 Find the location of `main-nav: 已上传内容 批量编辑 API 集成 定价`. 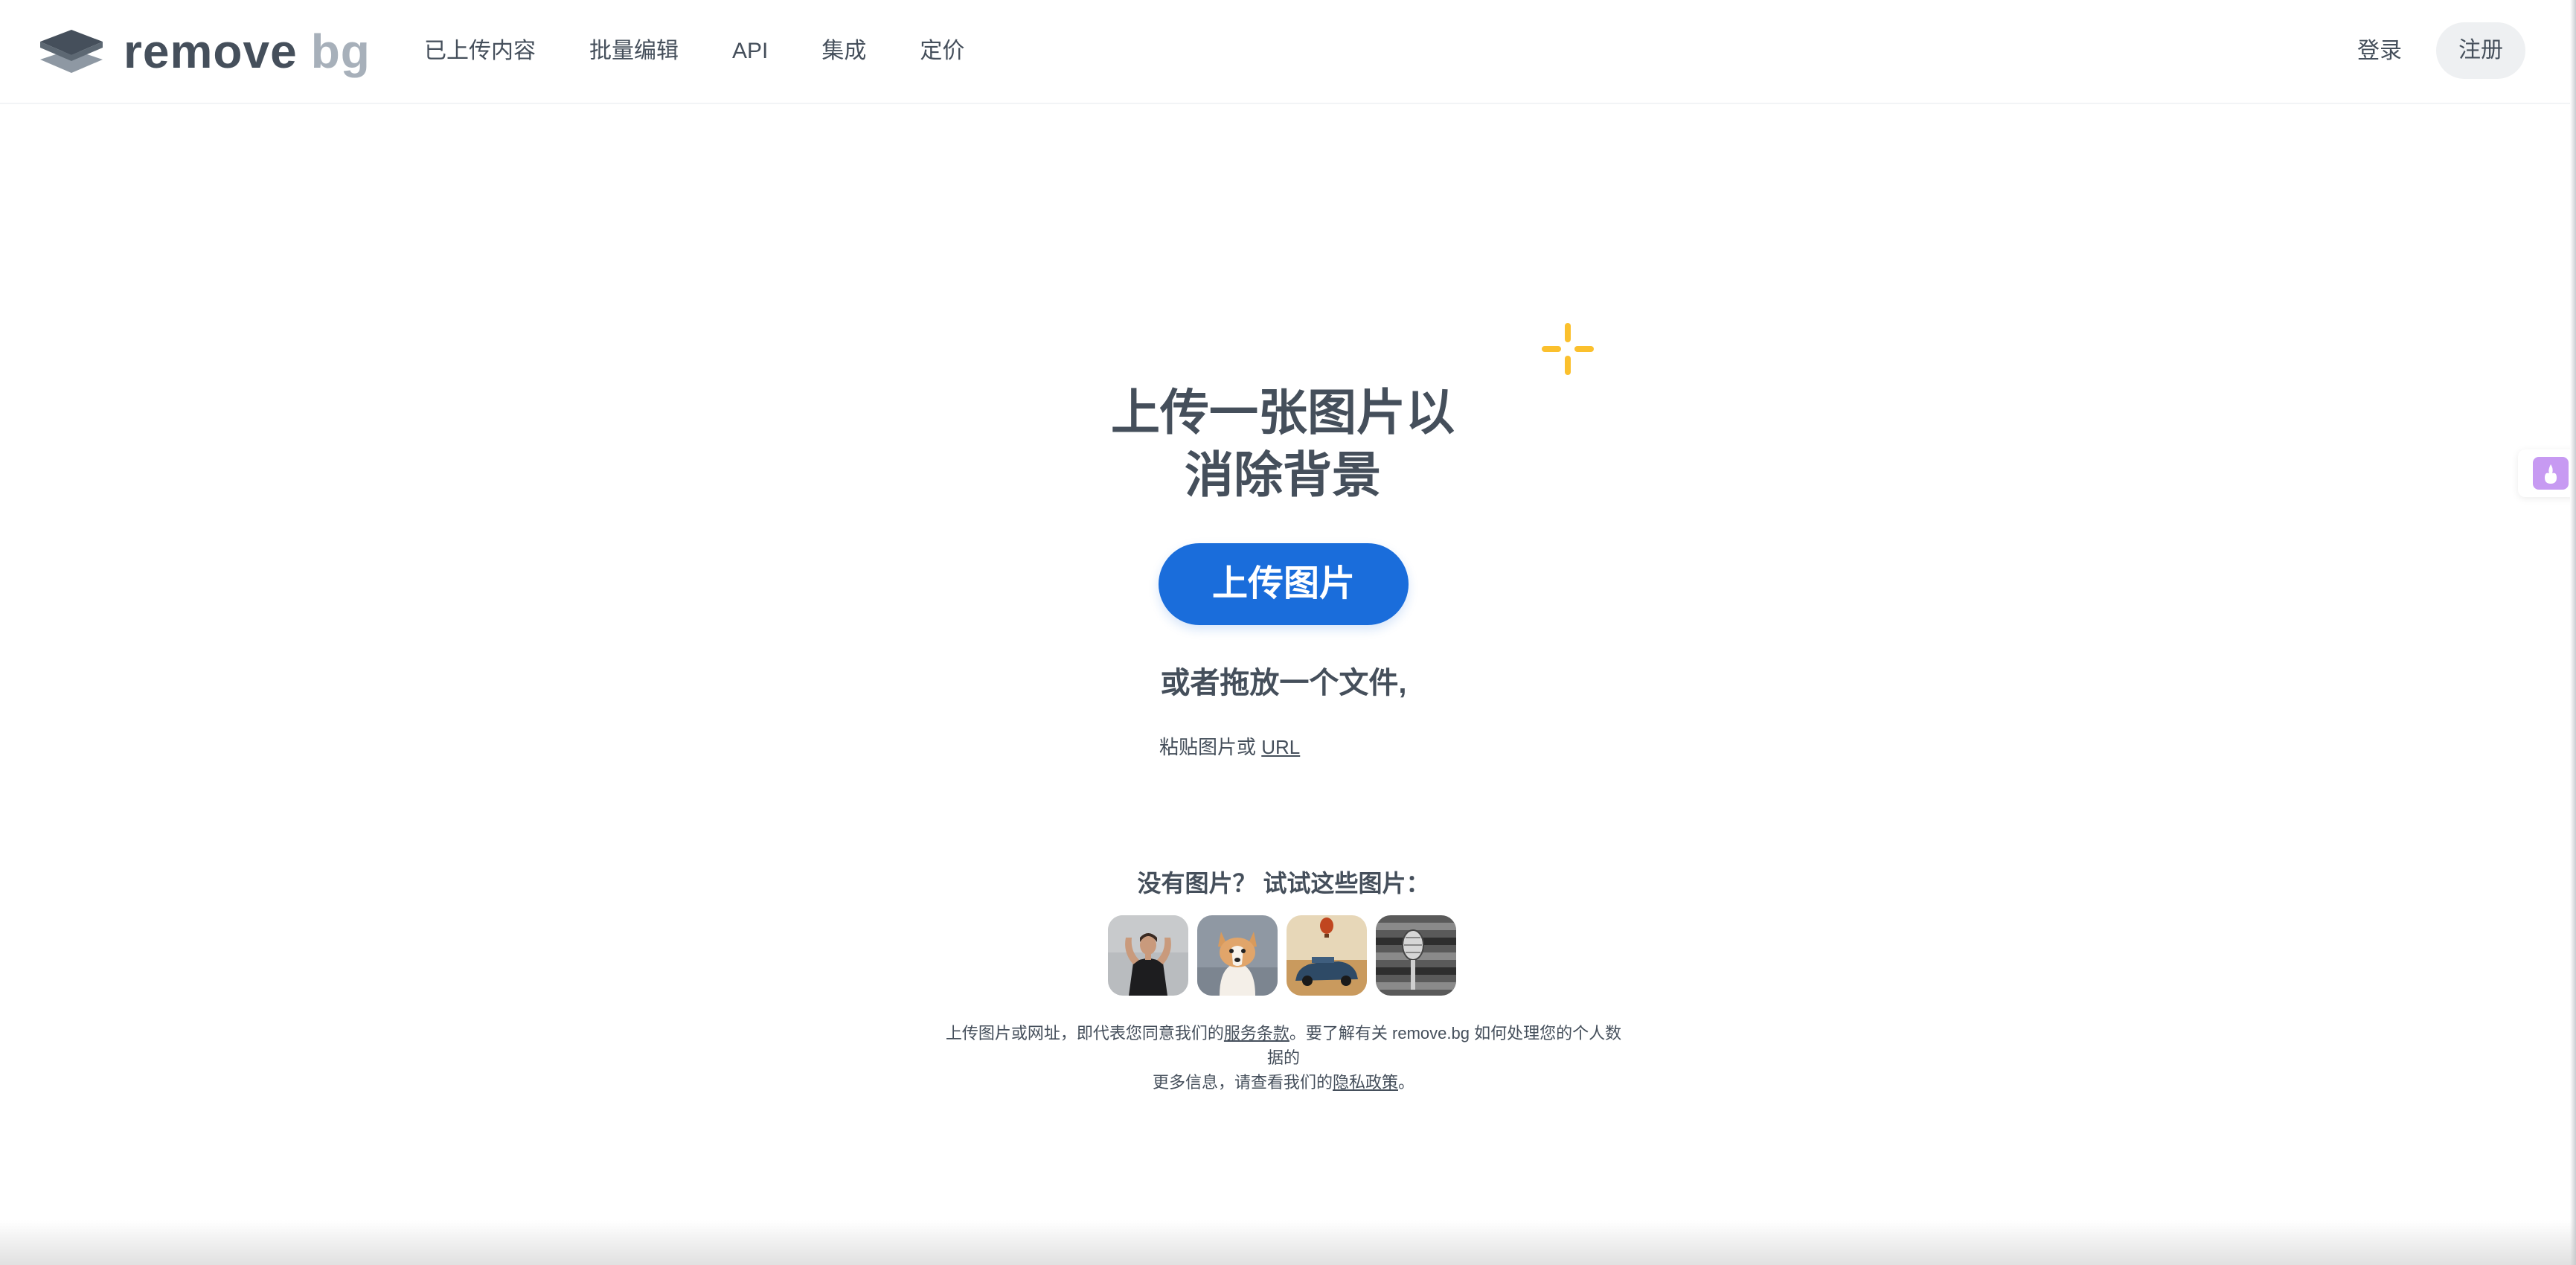

main-nav: 已上传内容 批量编辑 API 集成 定价 is located at coordinates (694, 51).